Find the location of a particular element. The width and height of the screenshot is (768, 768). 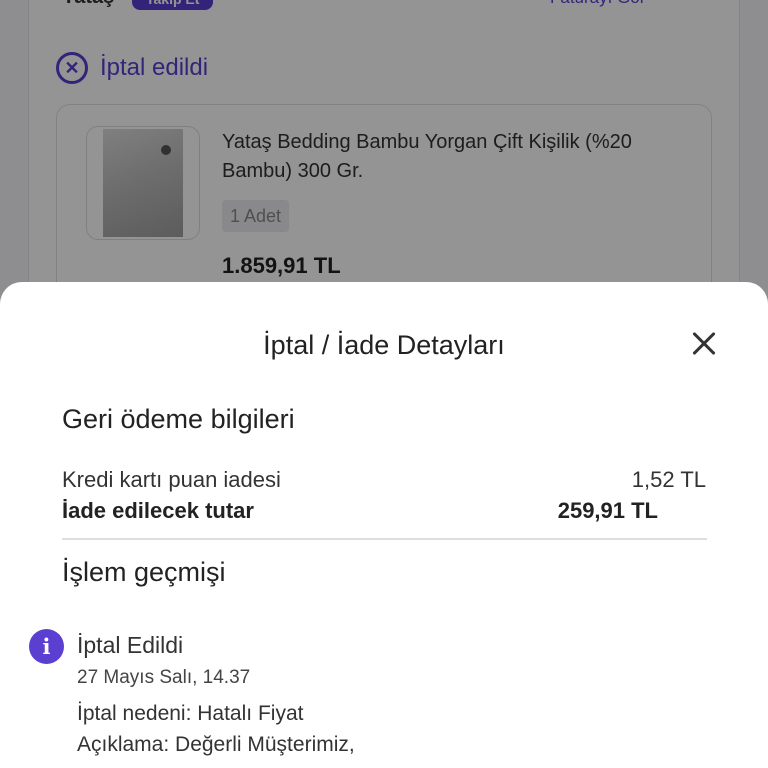

refund-total-value: 259,91 TL is located at coordinates (607, 510).